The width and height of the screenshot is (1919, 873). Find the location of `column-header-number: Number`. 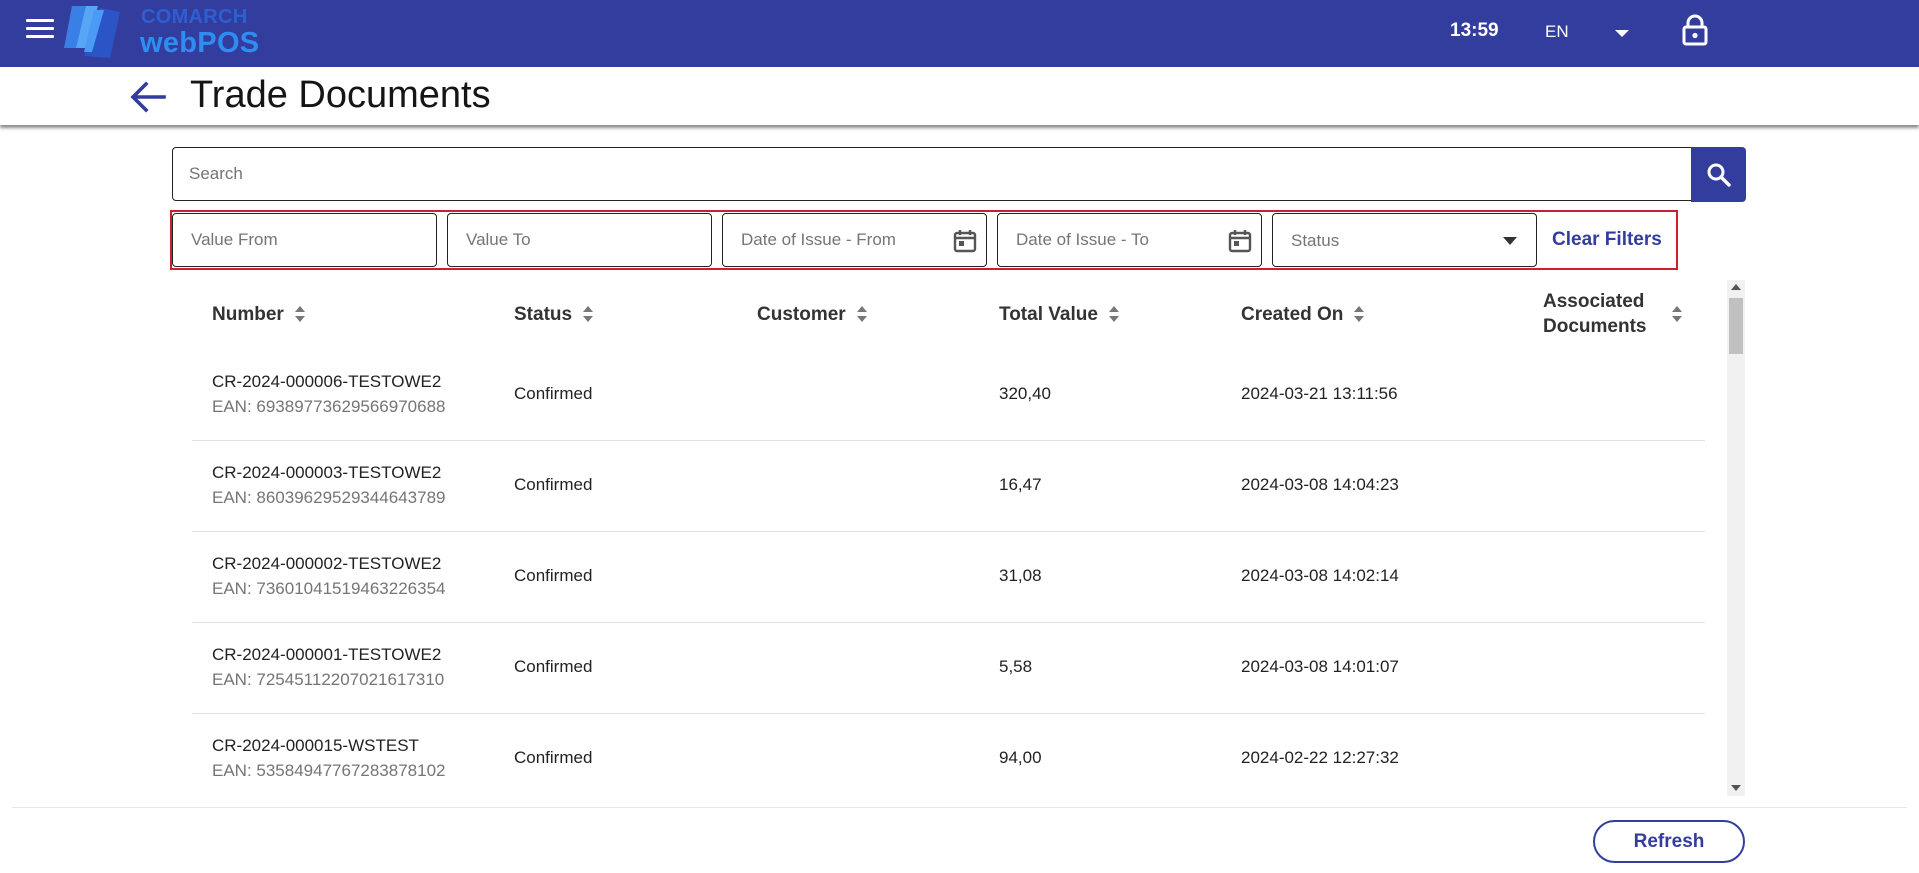

column-header-number: Number is located at coordinates (259, 314).